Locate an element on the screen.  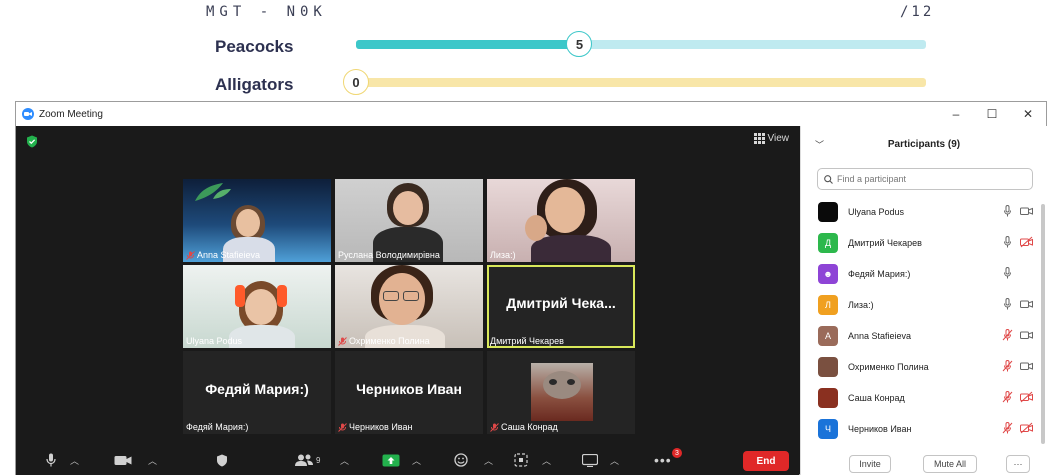
tile-name-label: Anna Stafieieva is located at coordinates (223, 255).